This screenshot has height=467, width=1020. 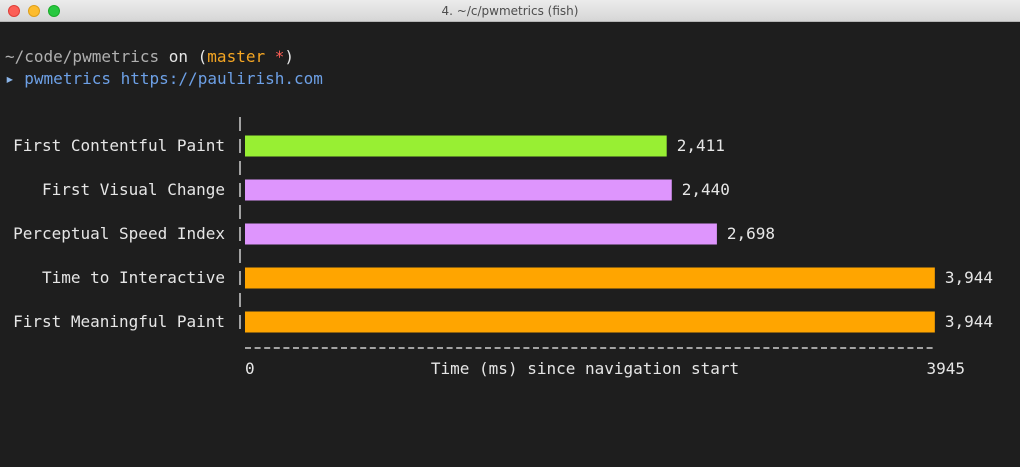 I want to click on value-label: 2,411, so click(x=701, y=145).